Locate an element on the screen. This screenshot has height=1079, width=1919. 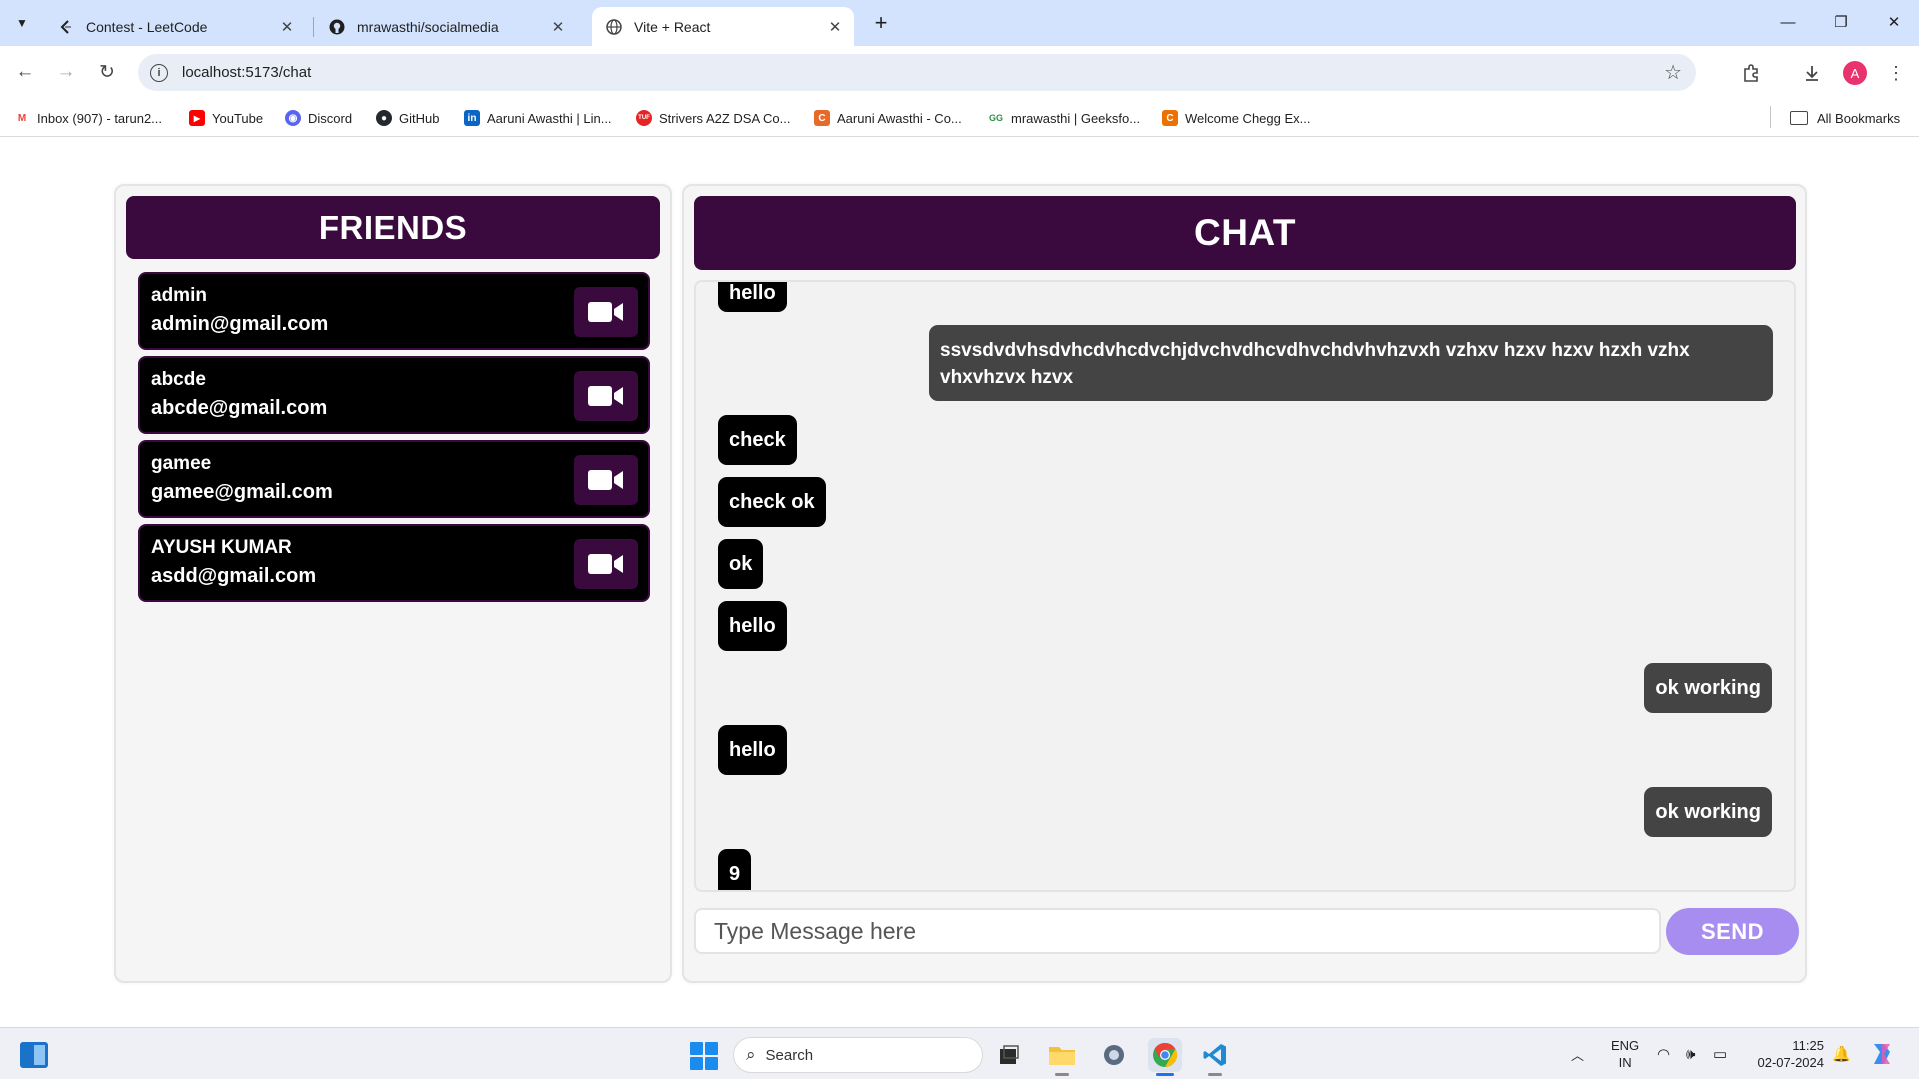
message-bubble-incoming: hello is located at coordinates (752, 297).